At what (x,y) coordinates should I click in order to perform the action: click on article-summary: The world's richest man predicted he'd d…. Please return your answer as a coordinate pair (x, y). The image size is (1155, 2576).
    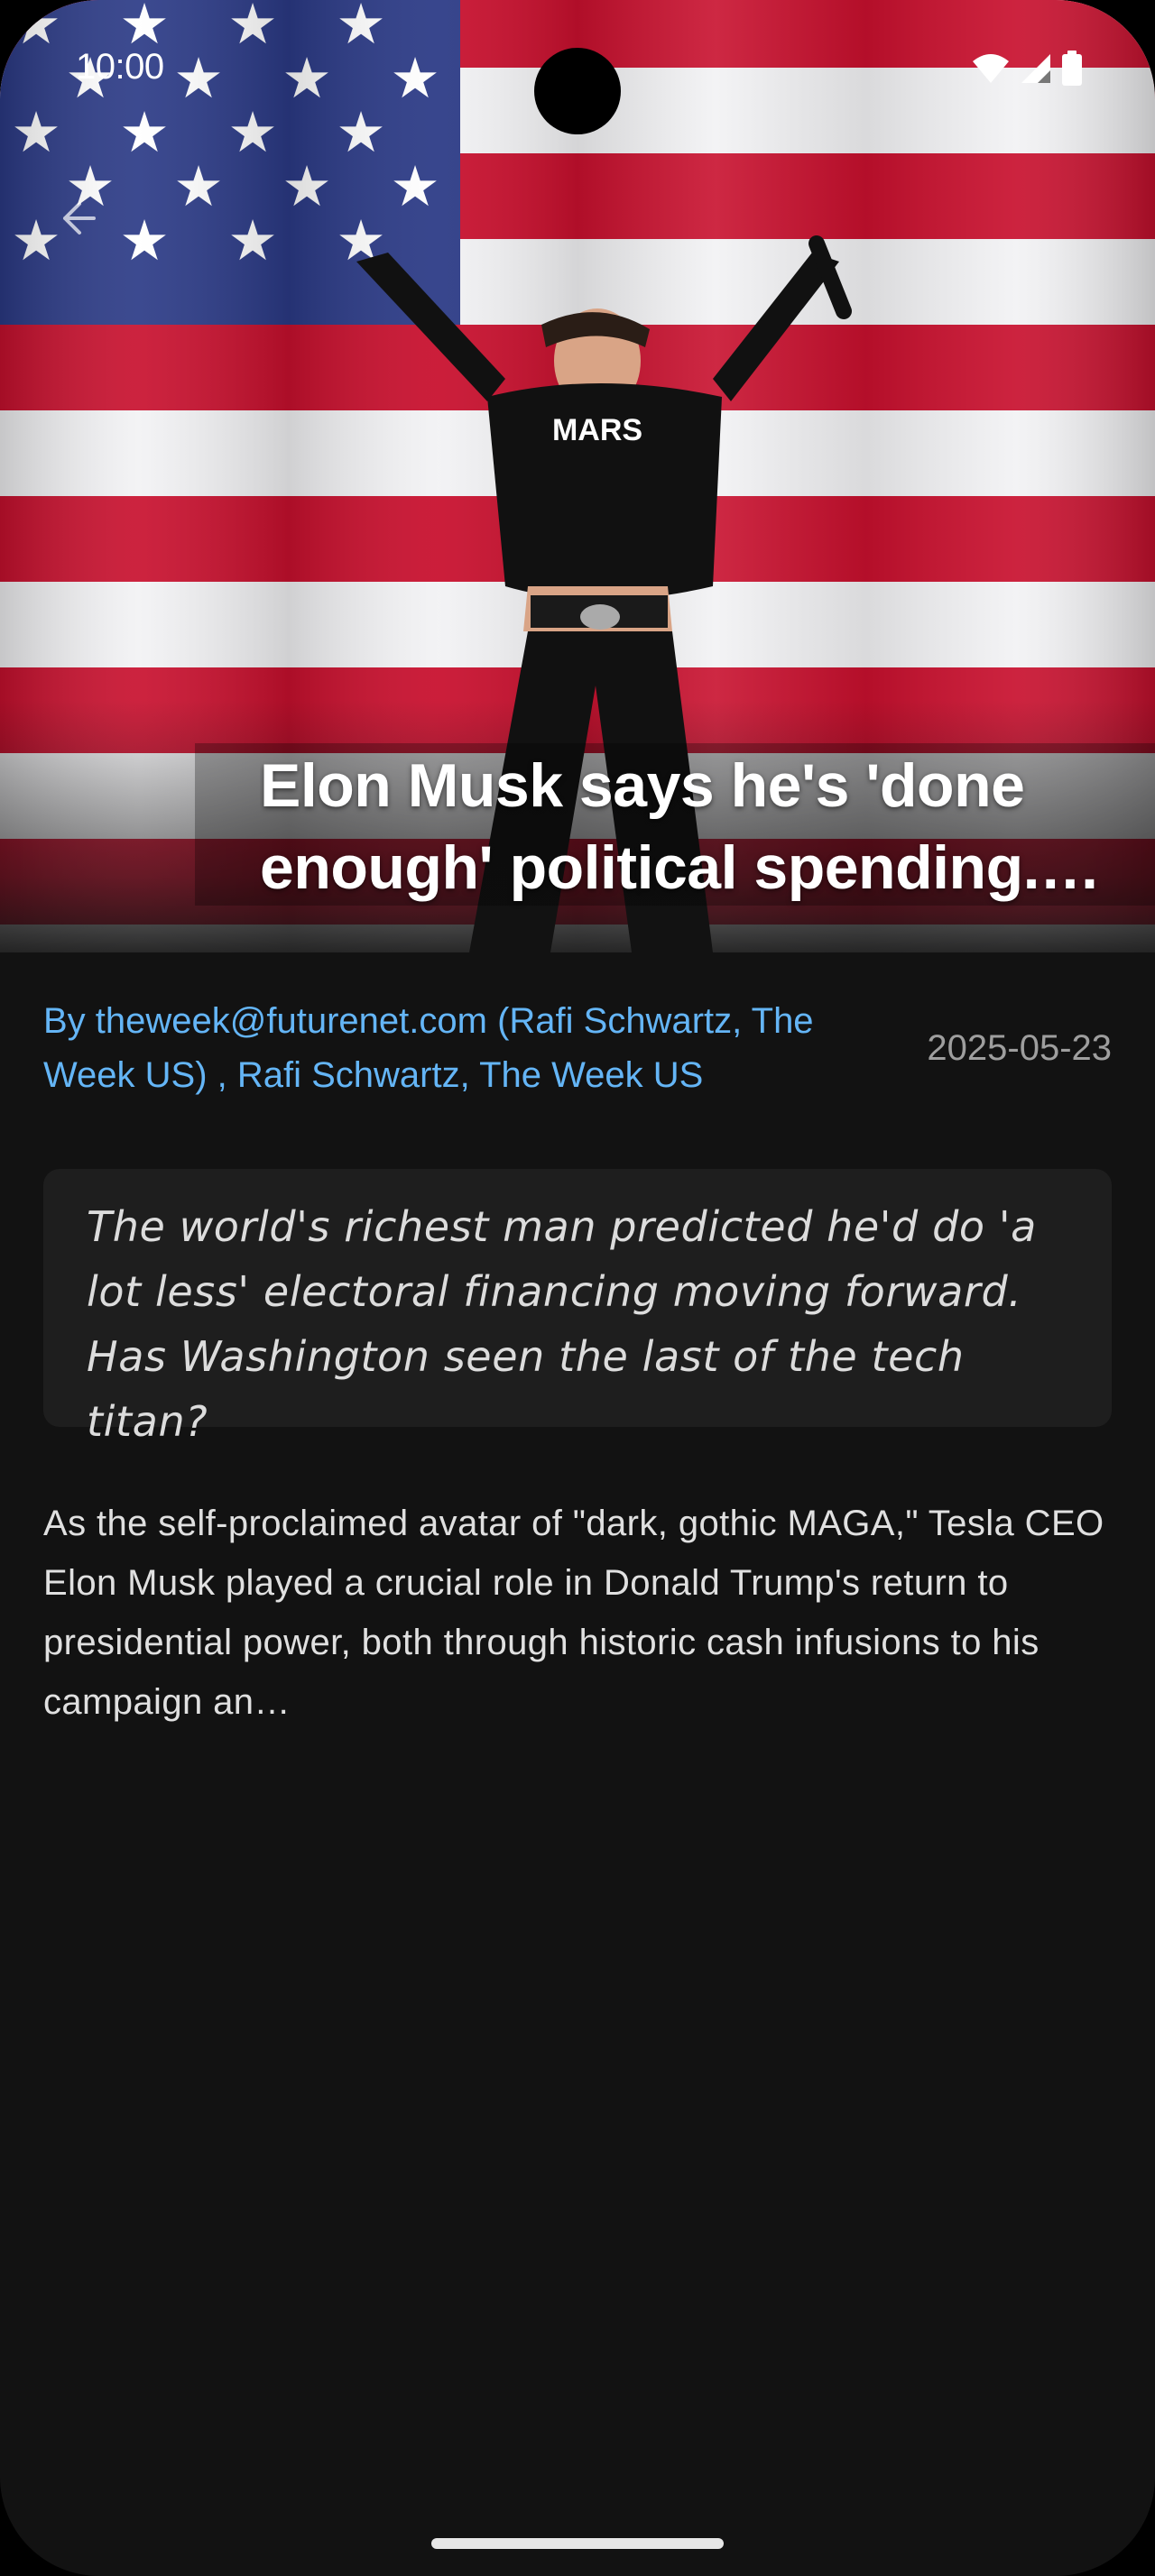
    Looking at the image, I should click on (562, 1324).